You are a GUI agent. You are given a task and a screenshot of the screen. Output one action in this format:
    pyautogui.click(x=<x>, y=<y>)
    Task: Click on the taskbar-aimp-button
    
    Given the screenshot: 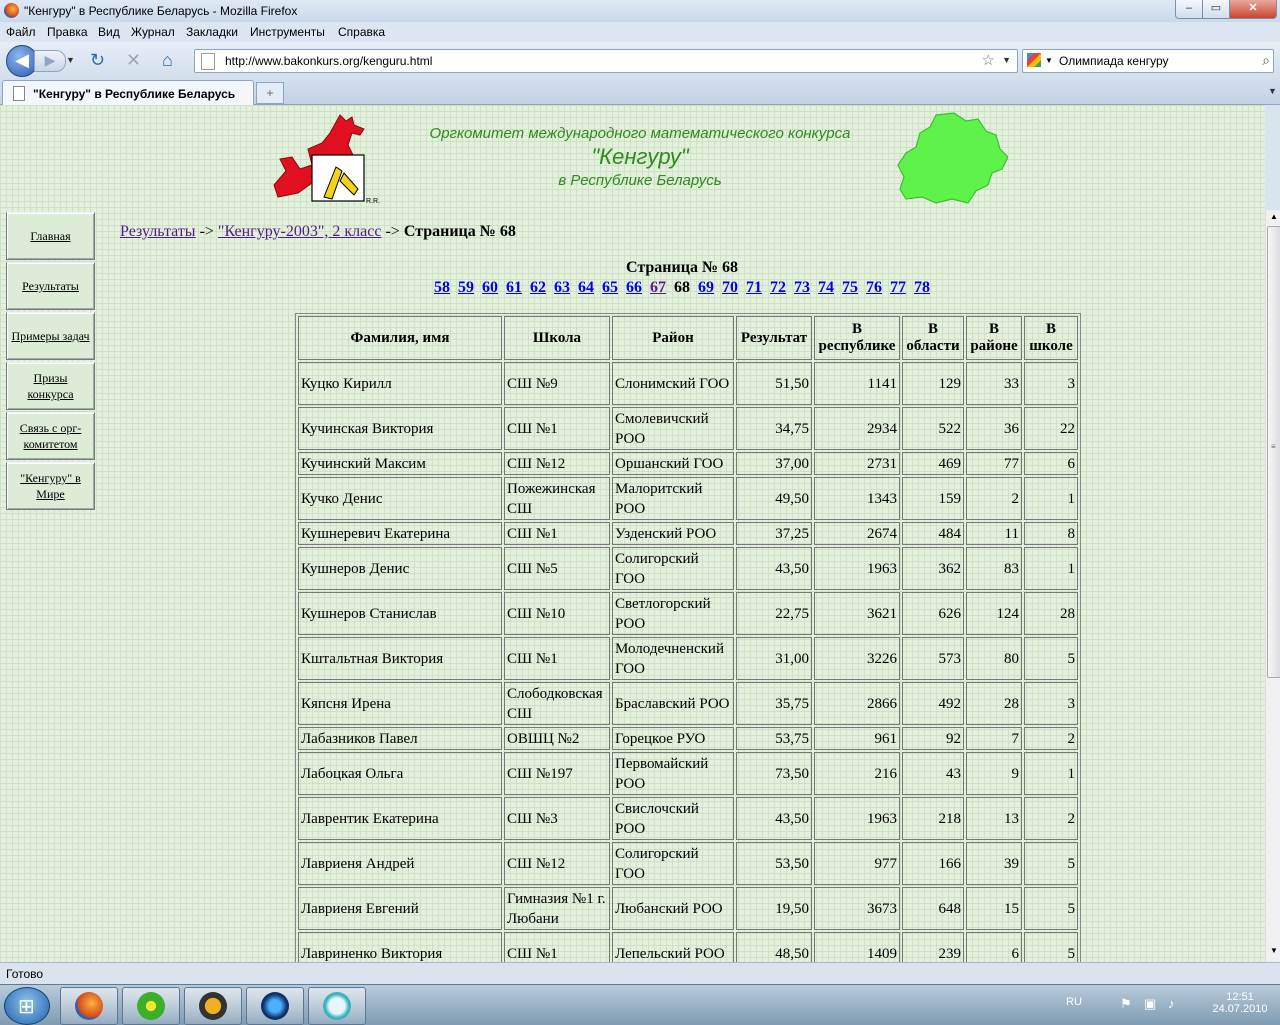 What is the action you would take?
    pyautogui.click(x=213, y=1006)
    